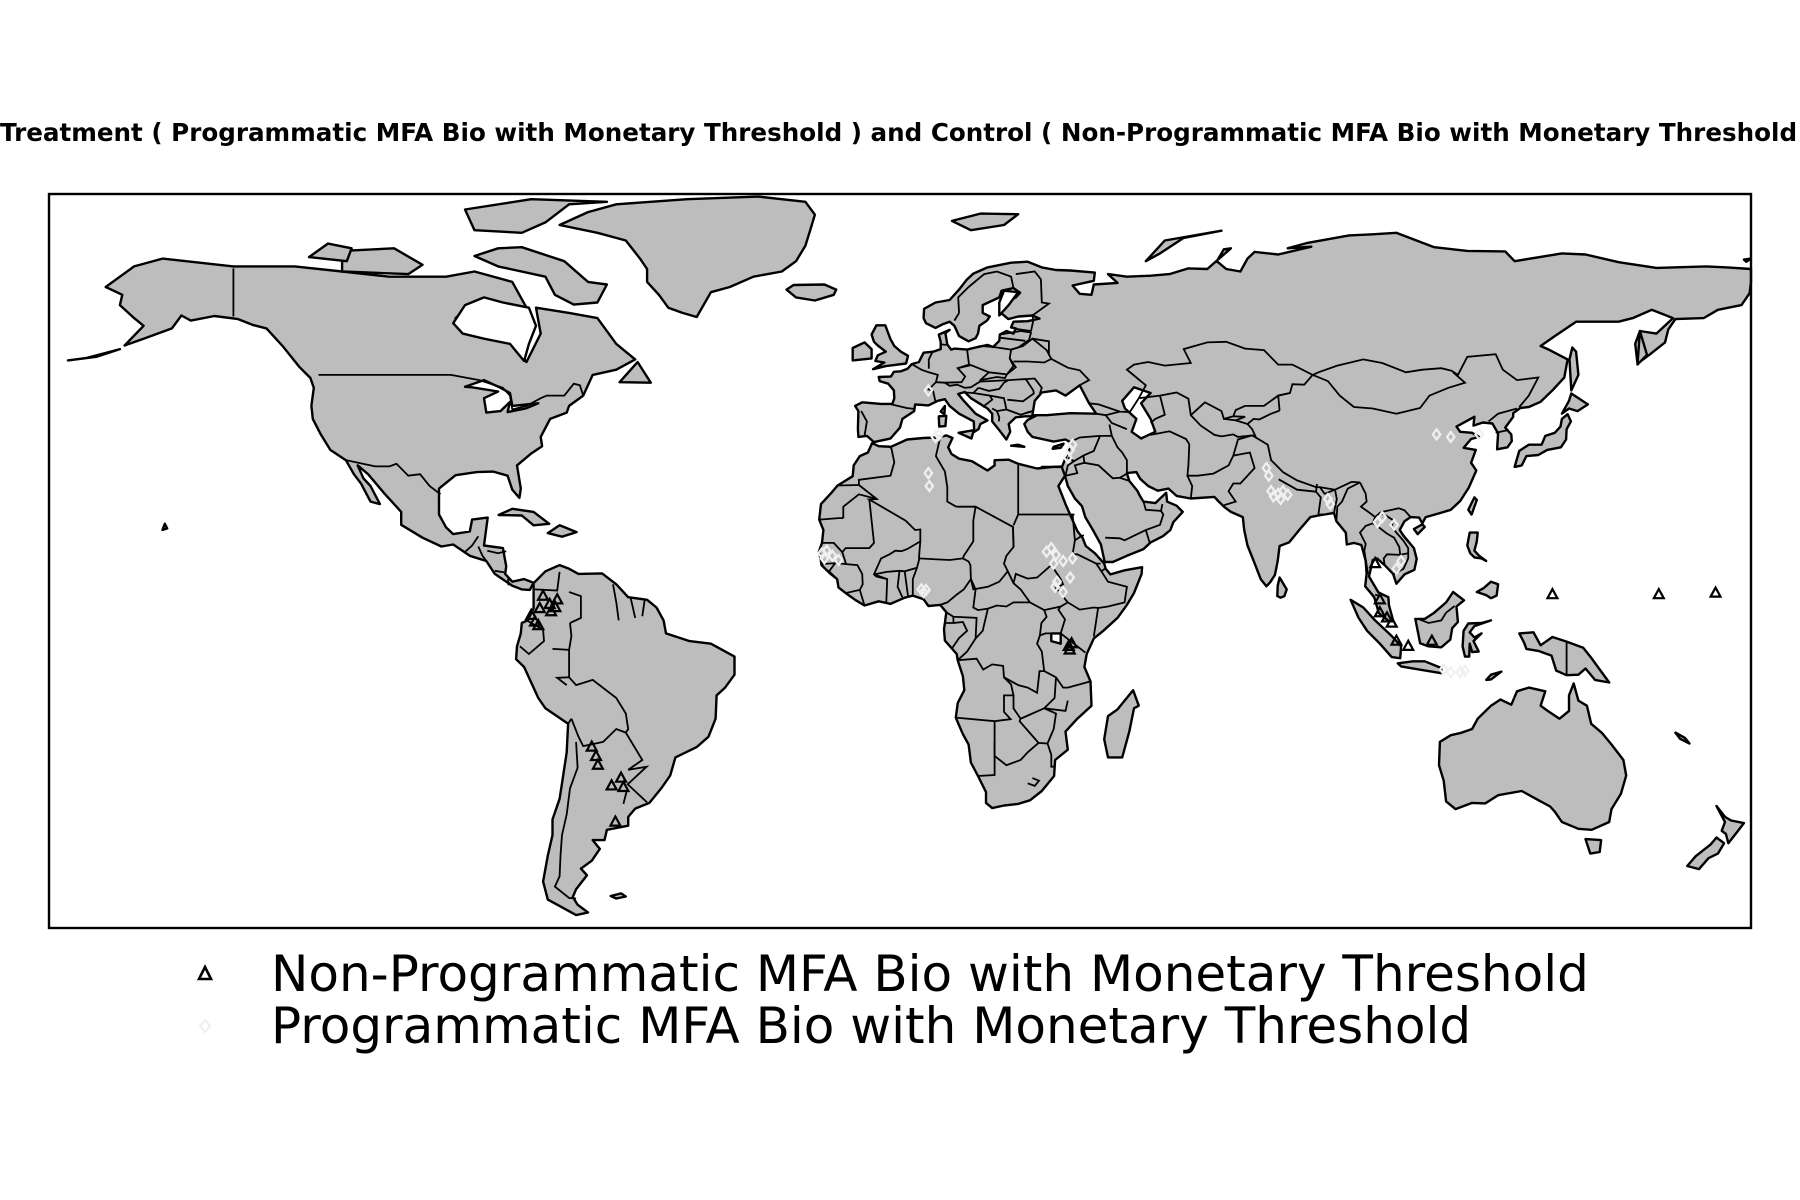 This screenshot has height=1200, width=1800. Describe the element at coordinates (205, 1026) in the screenshot. I see `diamond-marker-icon` at that location.